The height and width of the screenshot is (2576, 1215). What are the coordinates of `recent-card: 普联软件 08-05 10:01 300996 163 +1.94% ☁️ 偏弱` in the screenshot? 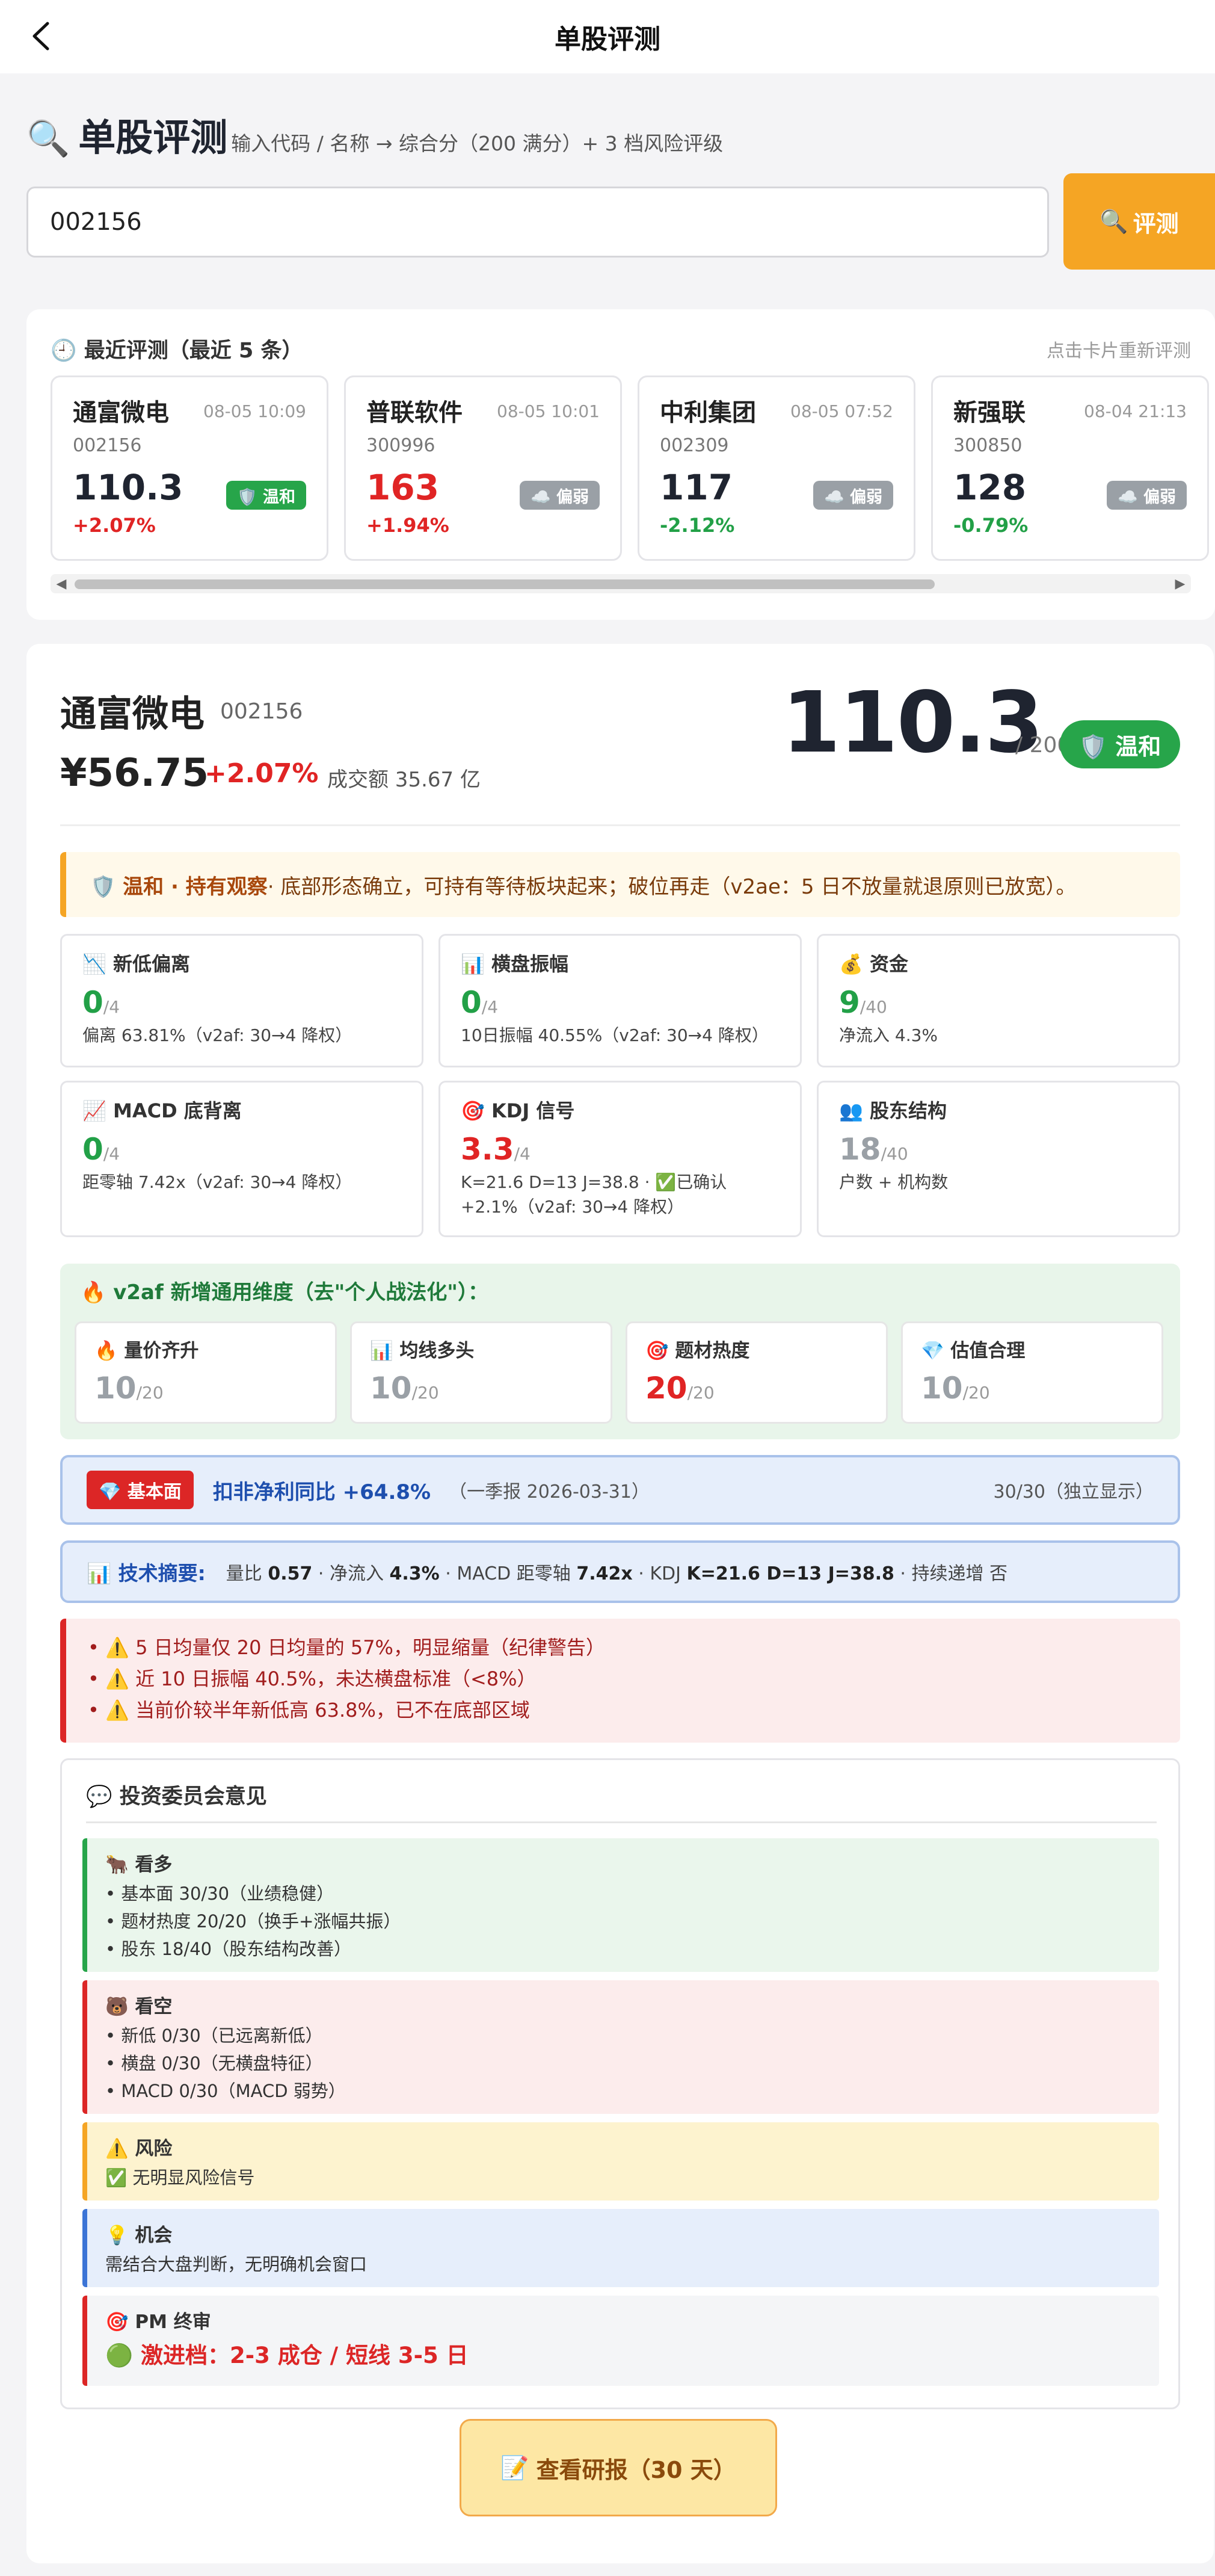 It's located at (483, 468).